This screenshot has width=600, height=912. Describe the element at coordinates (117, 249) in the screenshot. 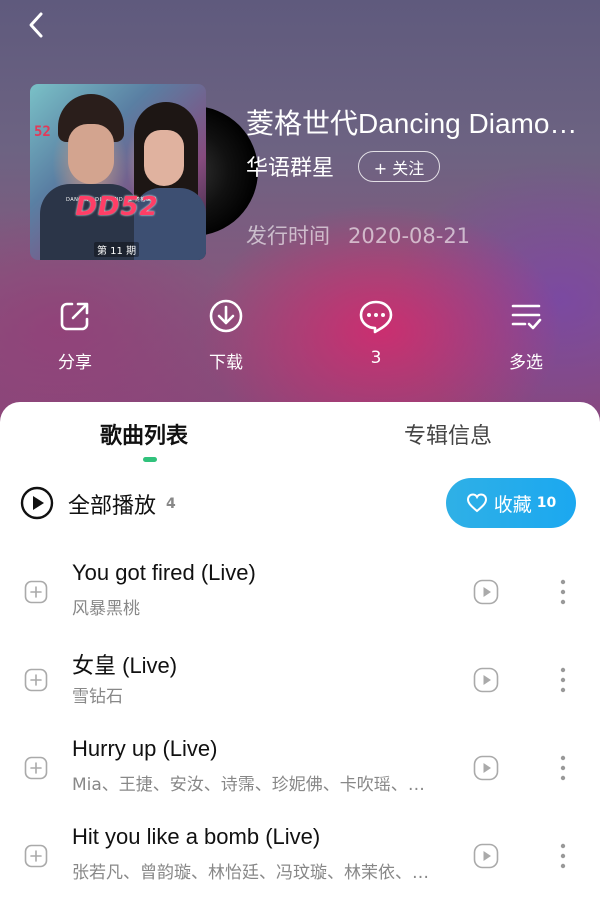

I see `cover-episode: 第 11 期` at that location.